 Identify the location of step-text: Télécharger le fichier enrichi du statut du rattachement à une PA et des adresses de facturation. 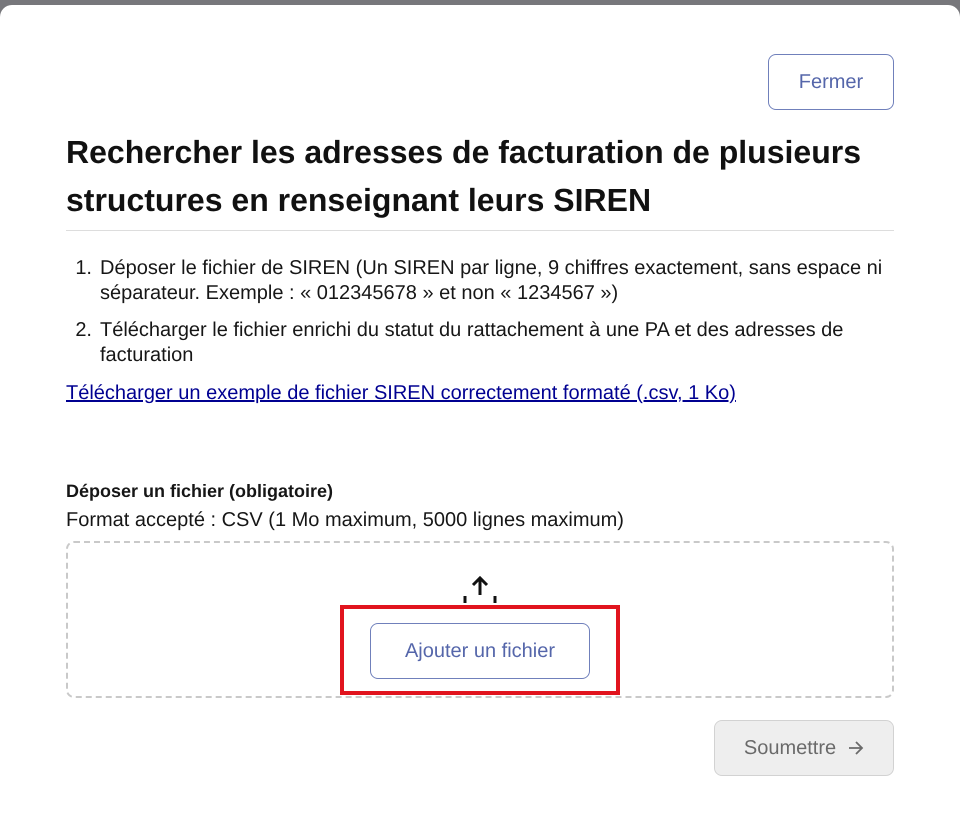
(472, 343).